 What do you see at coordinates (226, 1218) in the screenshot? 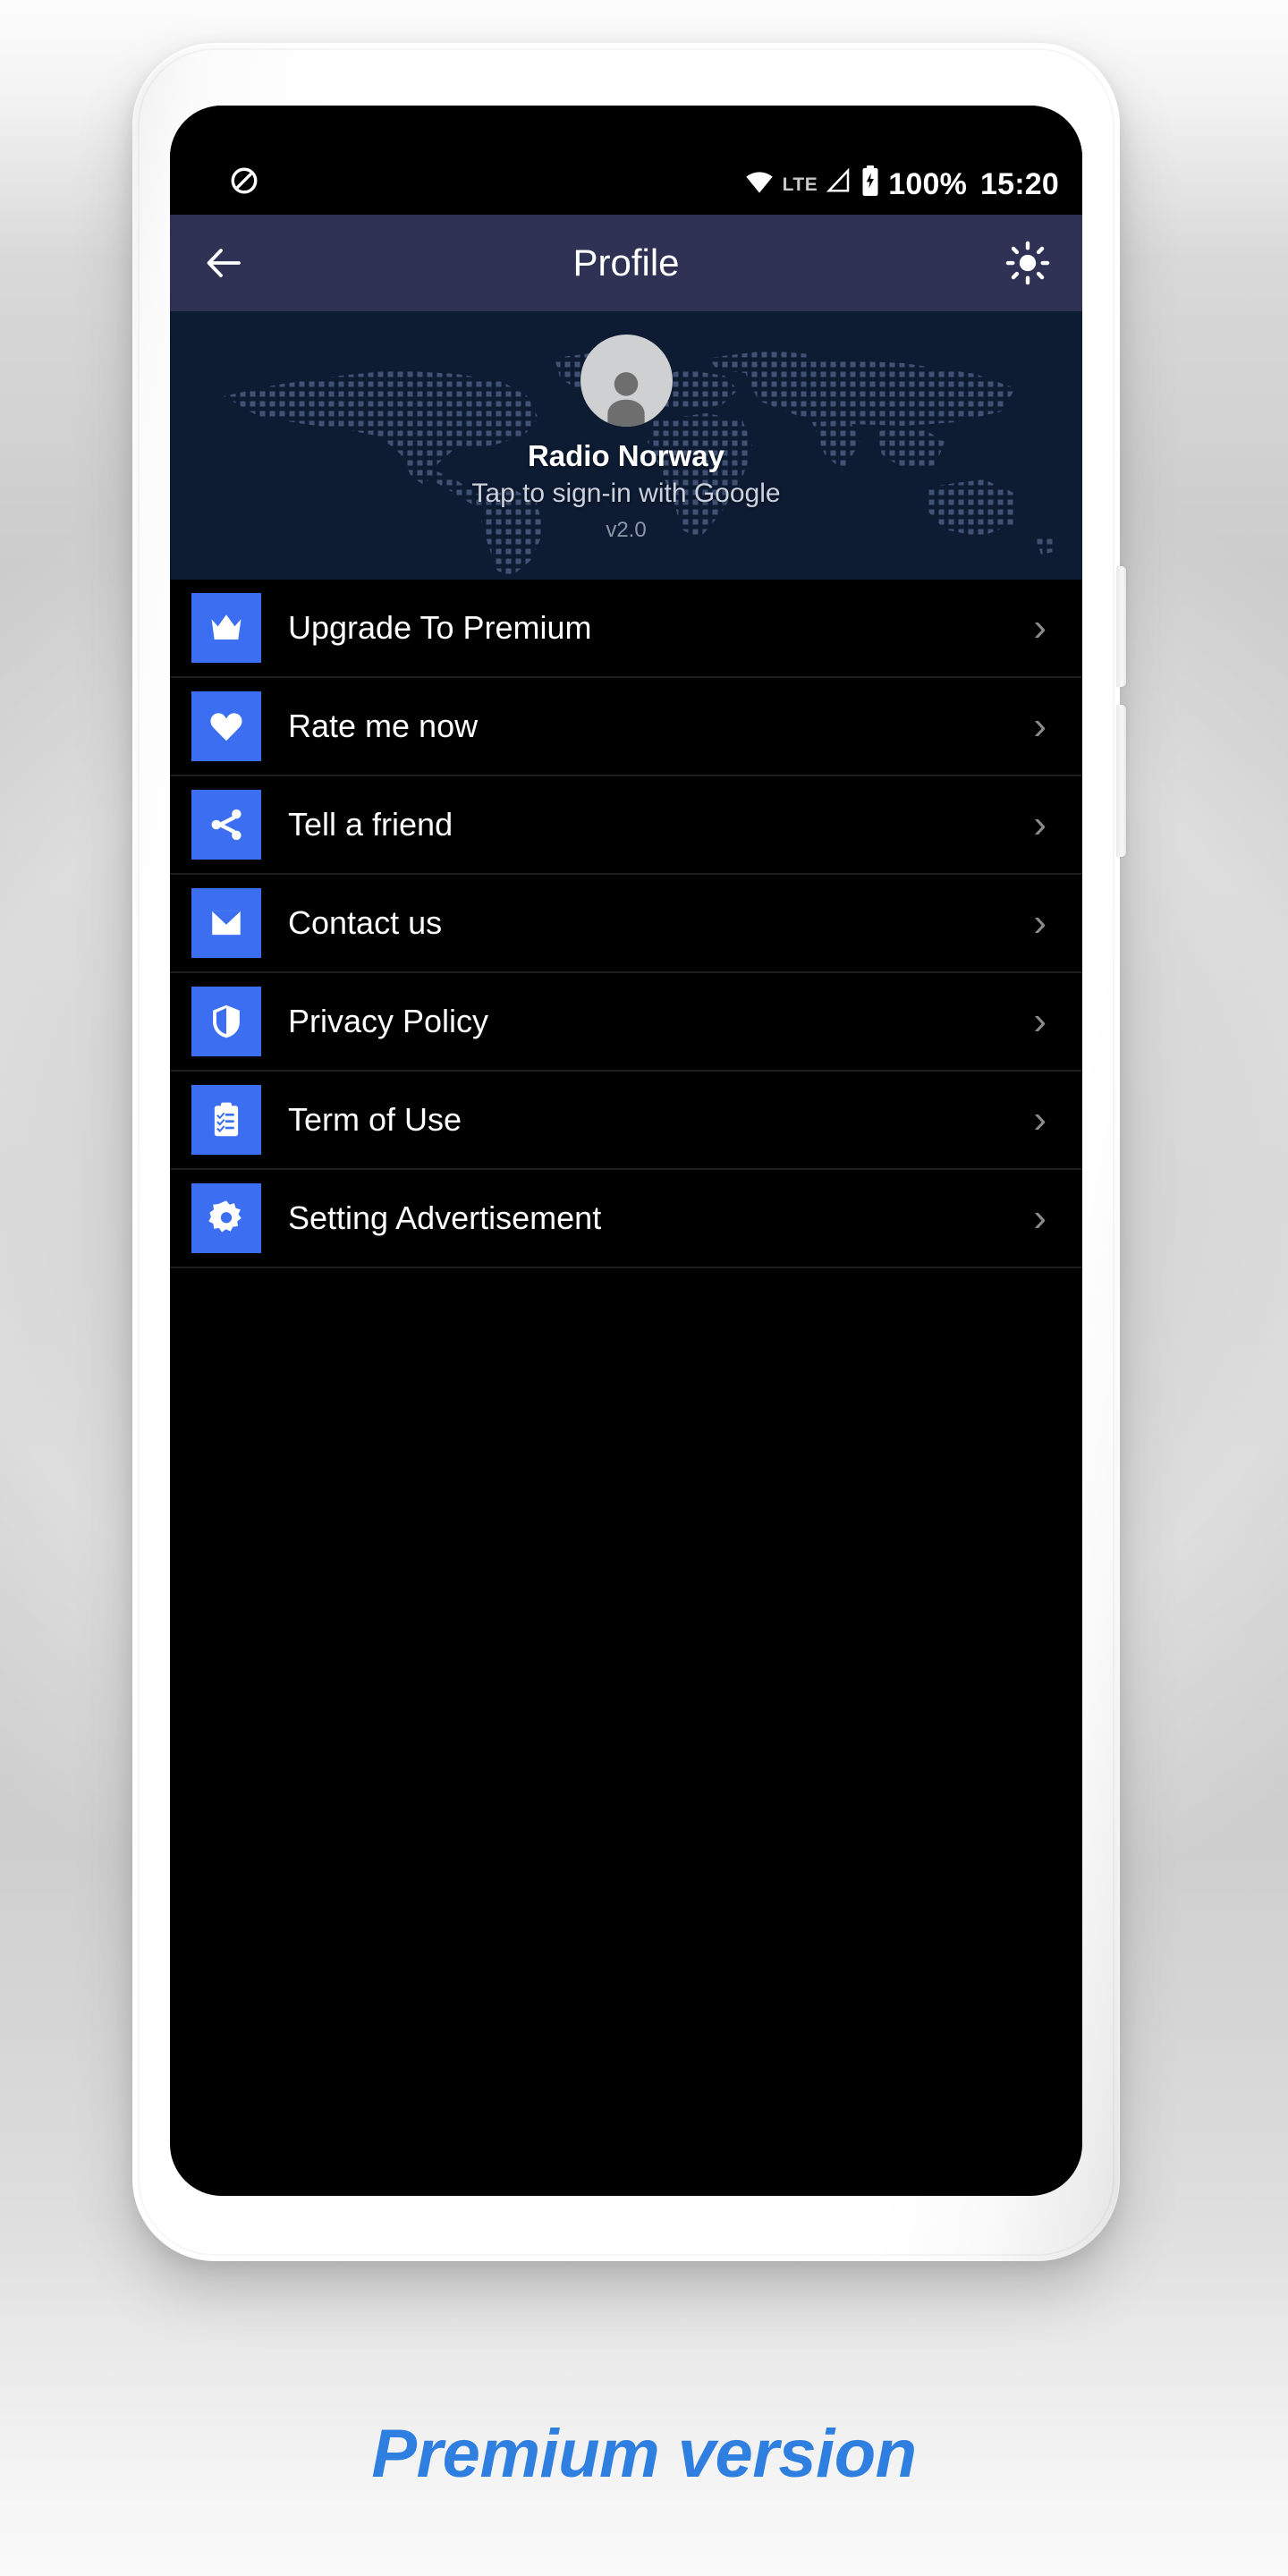
I see `gear-icon` at bounding box center [226, 1218].